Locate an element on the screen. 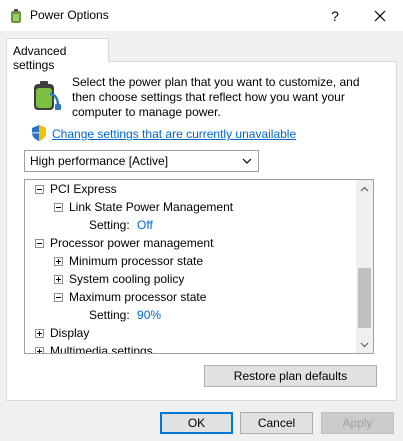 The image size is (403, 441). tree-item-label: System cooling policy is located at coordinates (127, 279).